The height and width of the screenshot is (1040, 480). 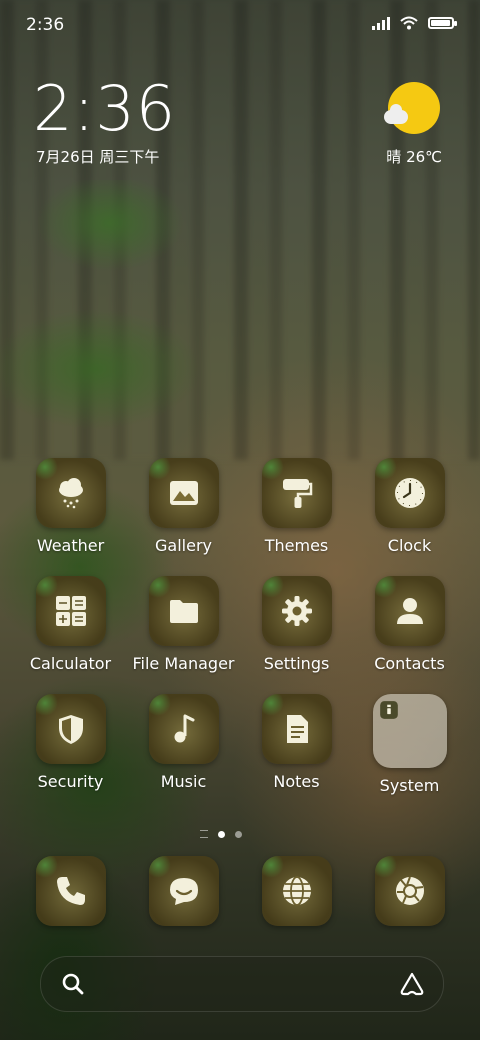 What do you see at coordinates (183, 493) in the screenshot?
I see `gallery-icon` at bounding box center [183, 493].